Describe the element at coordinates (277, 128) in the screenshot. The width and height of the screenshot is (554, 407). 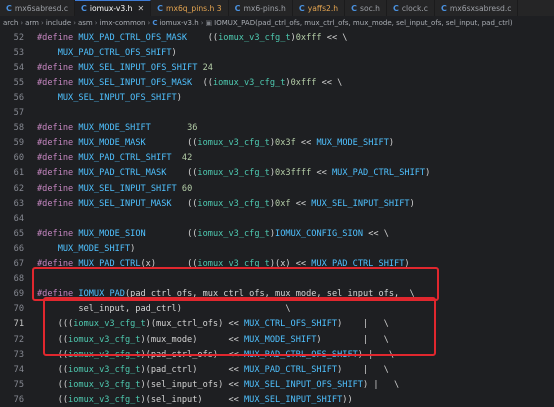
I see `code-line: 58 #define MUX_MODE_SHIFT 36` at that location.